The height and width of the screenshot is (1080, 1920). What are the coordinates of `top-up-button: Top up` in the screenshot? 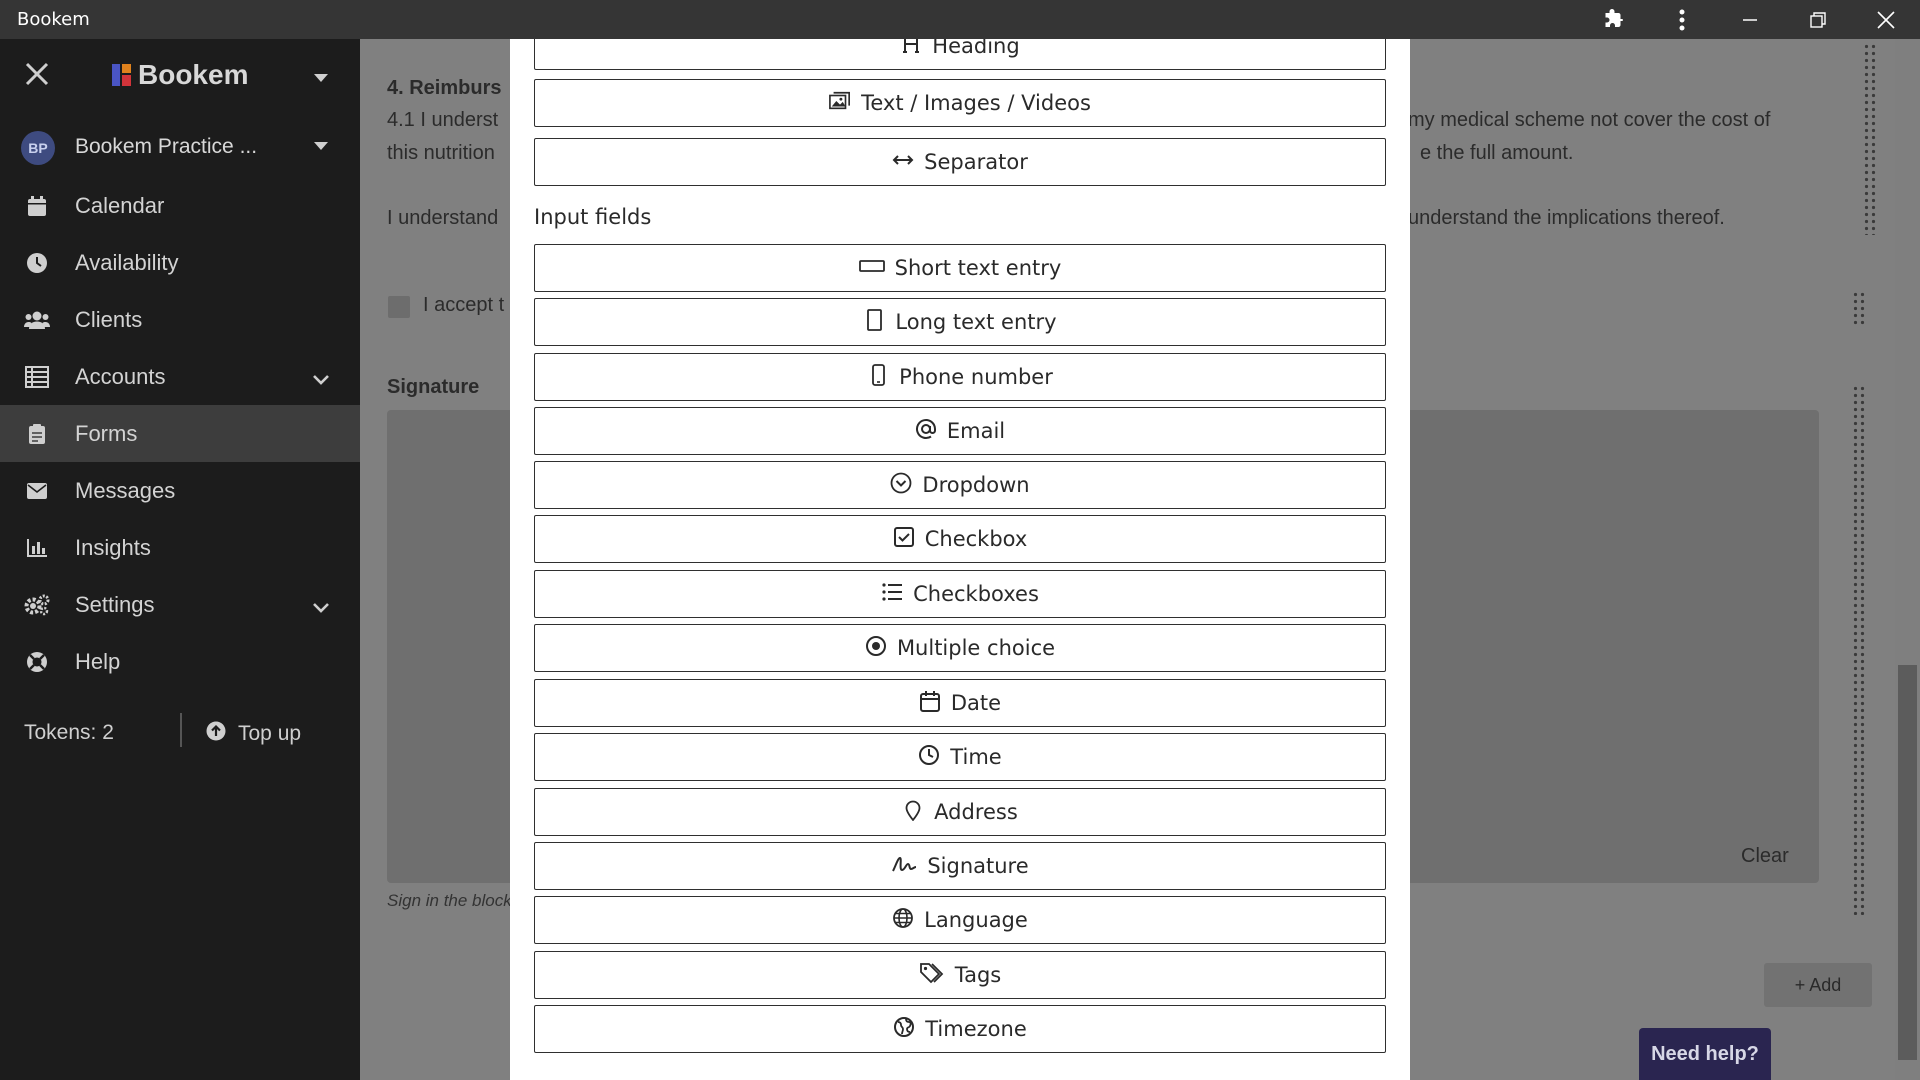 It's located at (253, 734).